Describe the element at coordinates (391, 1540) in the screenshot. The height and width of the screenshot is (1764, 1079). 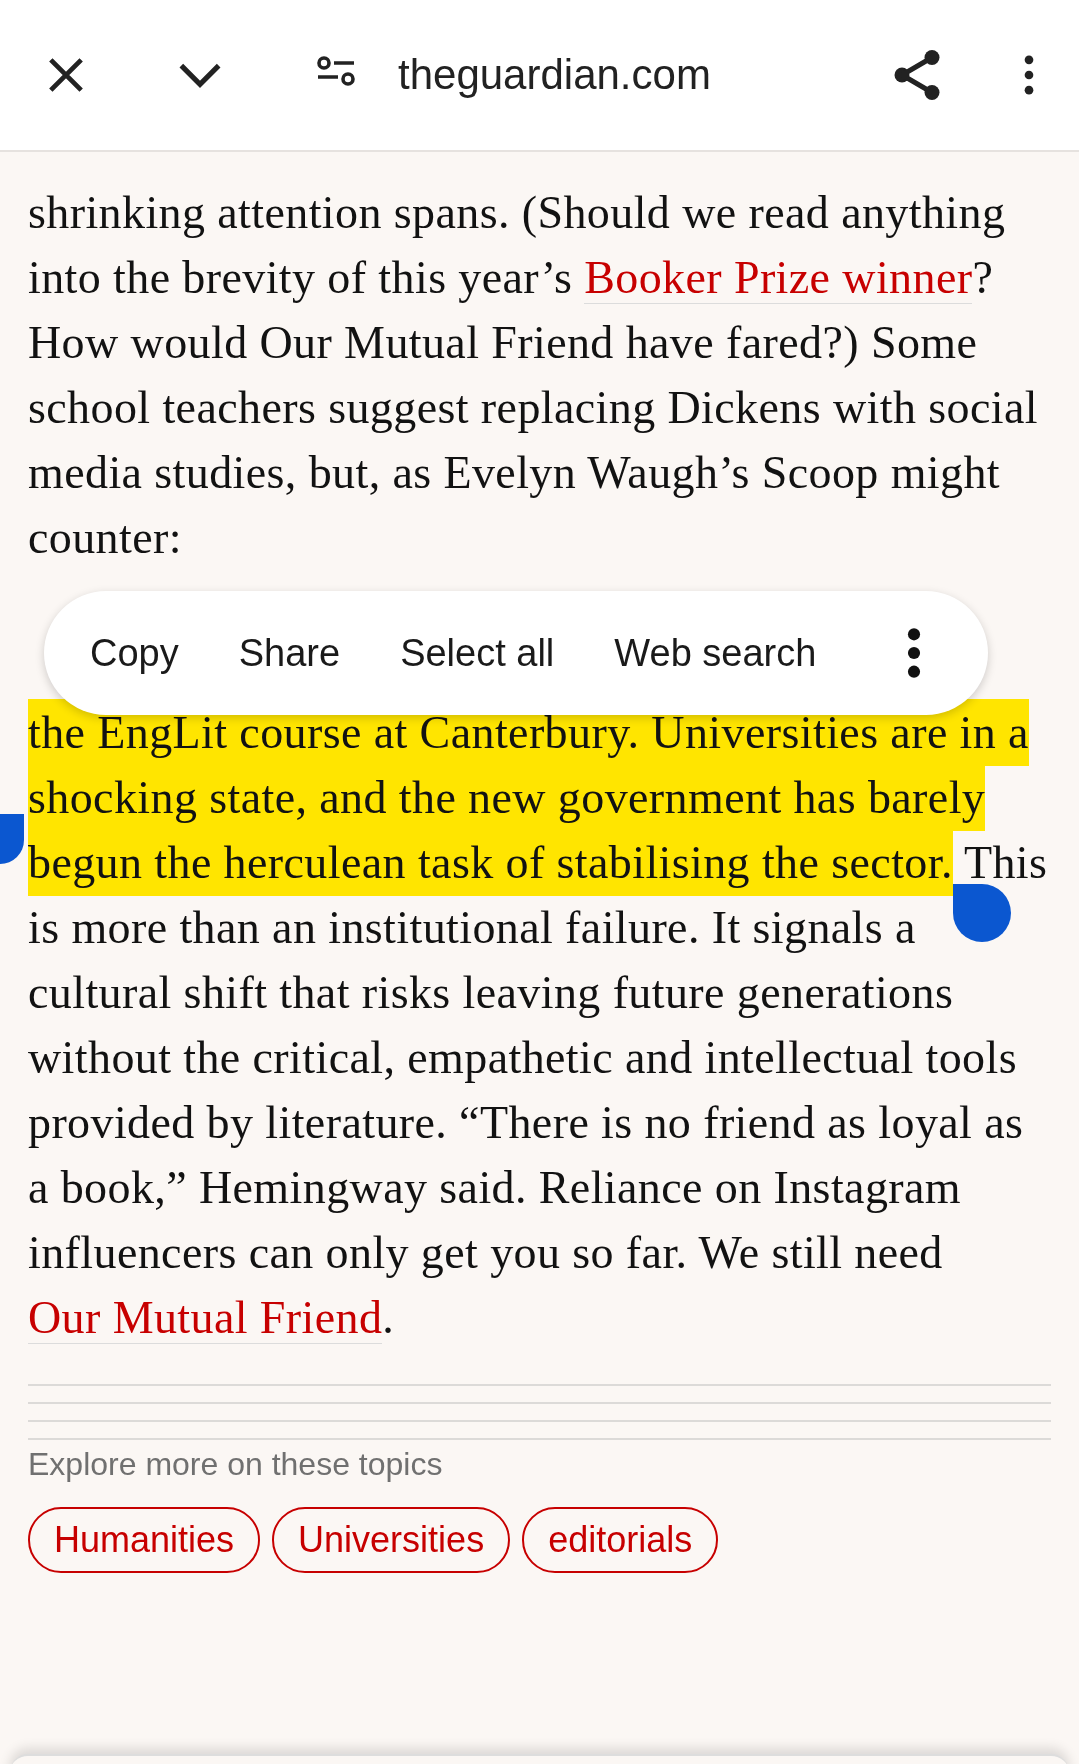
I see `topic-tag: Universities` at that location.